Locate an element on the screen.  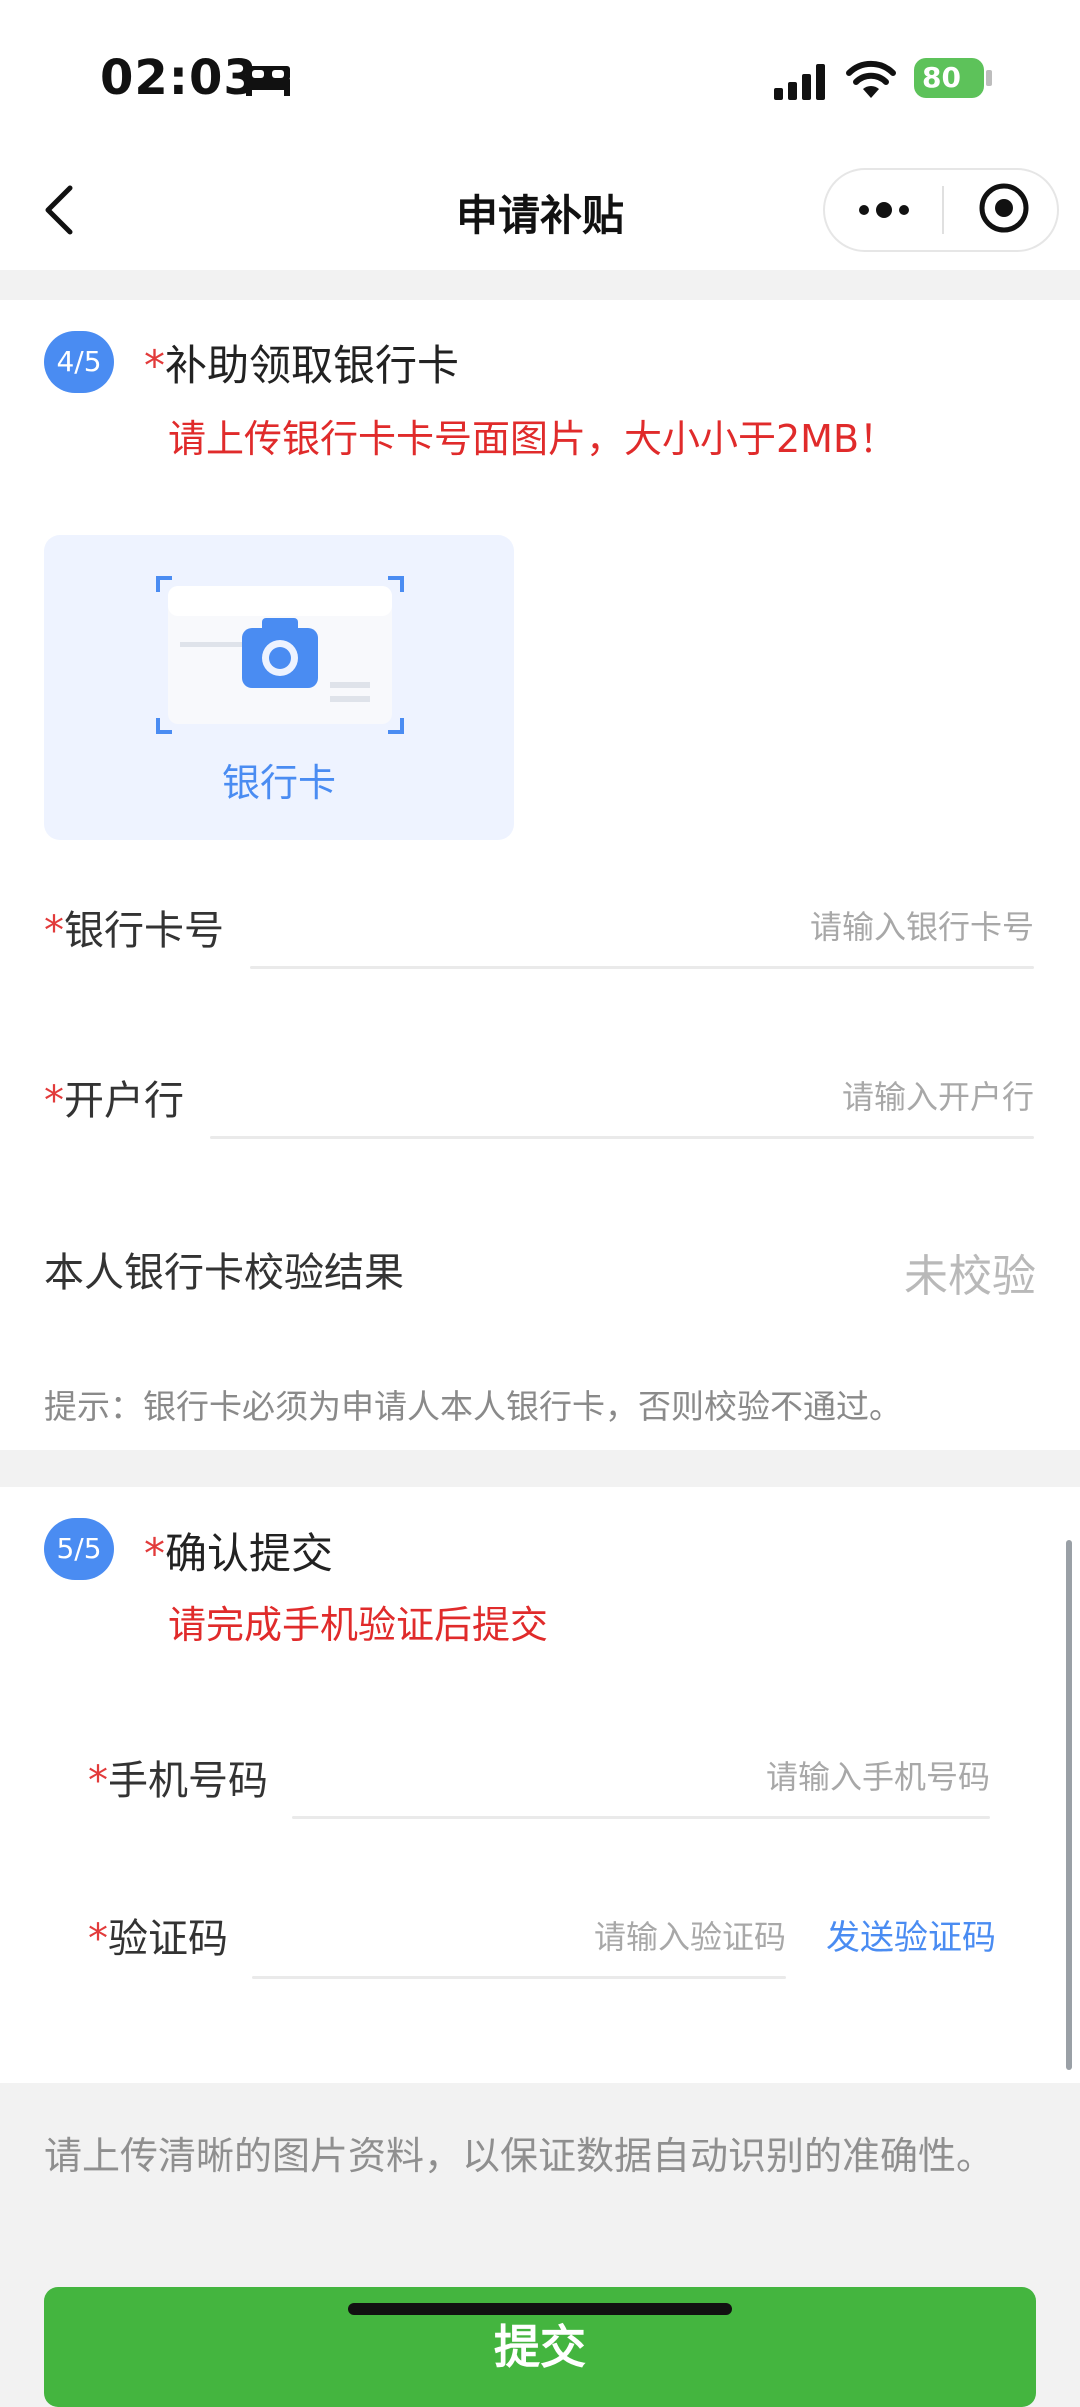
code-input: 请输入验证码 is located at coordinates (519, 1935).